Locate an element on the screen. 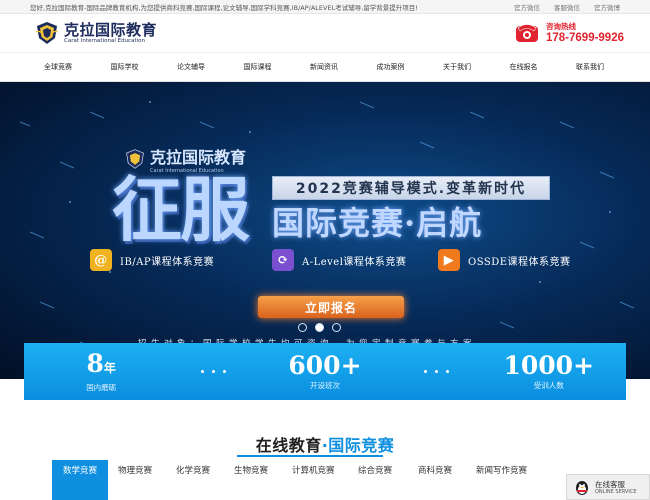  carousel-dots is located at coordinates (319, 327).